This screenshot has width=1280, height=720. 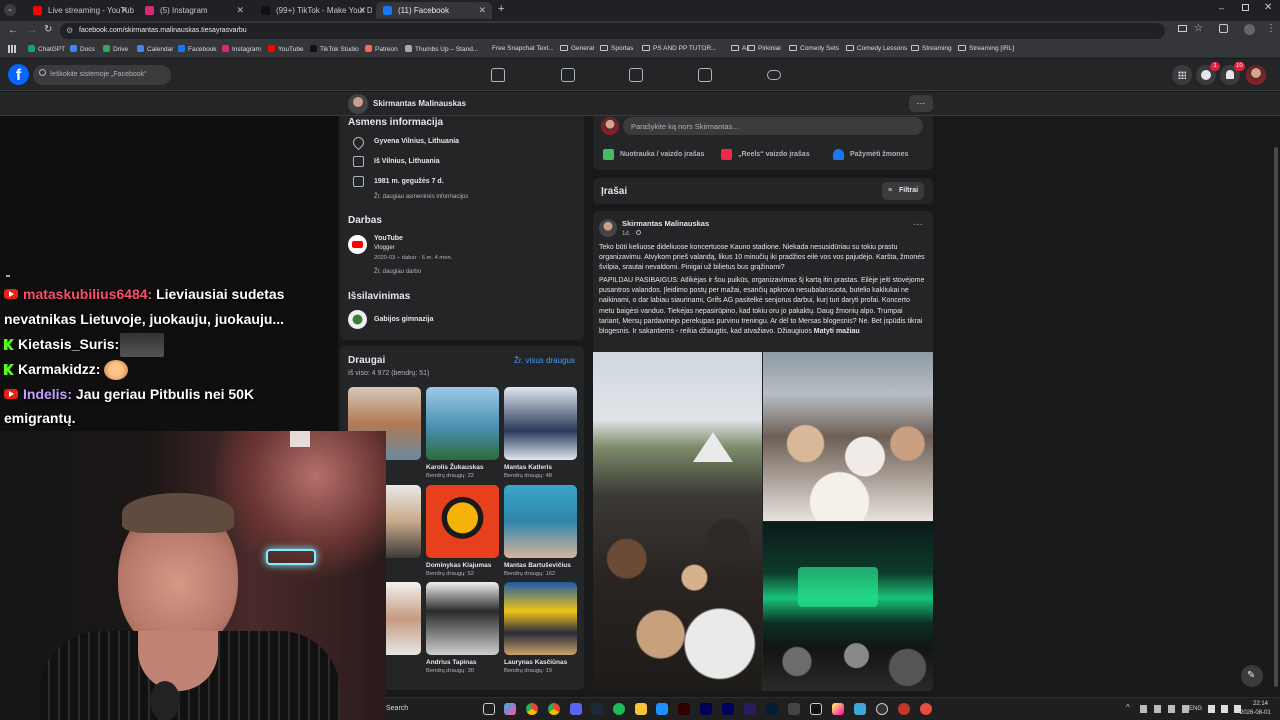 I want to click on after-effects-icon, so click(x=706, y=709).